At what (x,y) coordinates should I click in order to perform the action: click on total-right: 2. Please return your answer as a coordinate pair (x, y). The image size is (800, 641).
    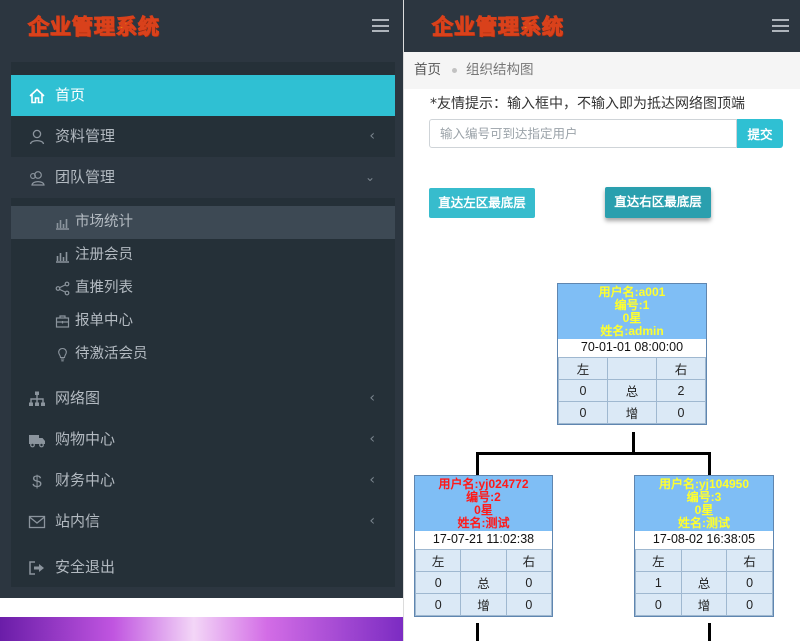
    Looking at the image, I should click on (681, 390).